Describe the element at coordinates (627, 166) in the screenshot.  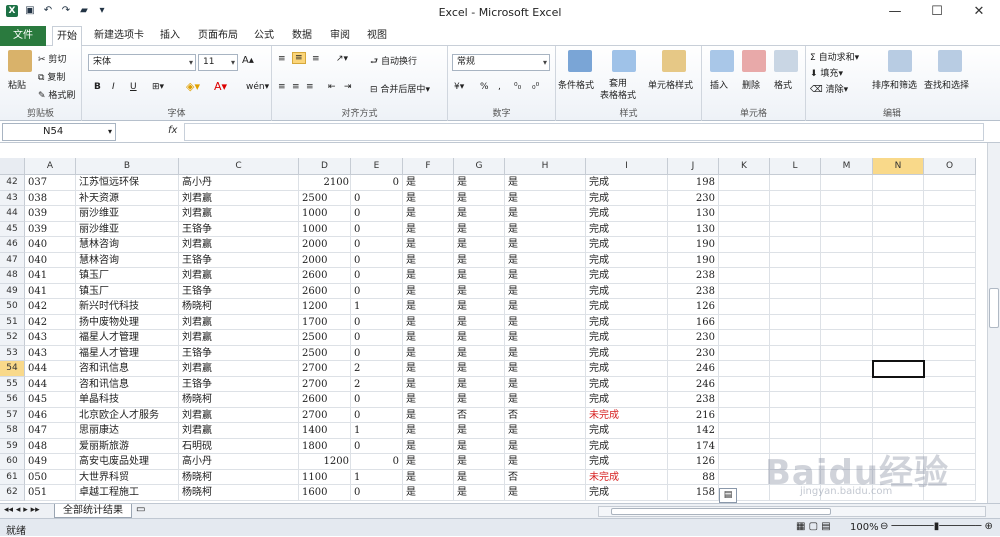
I see `column-header-I: I` at that location.